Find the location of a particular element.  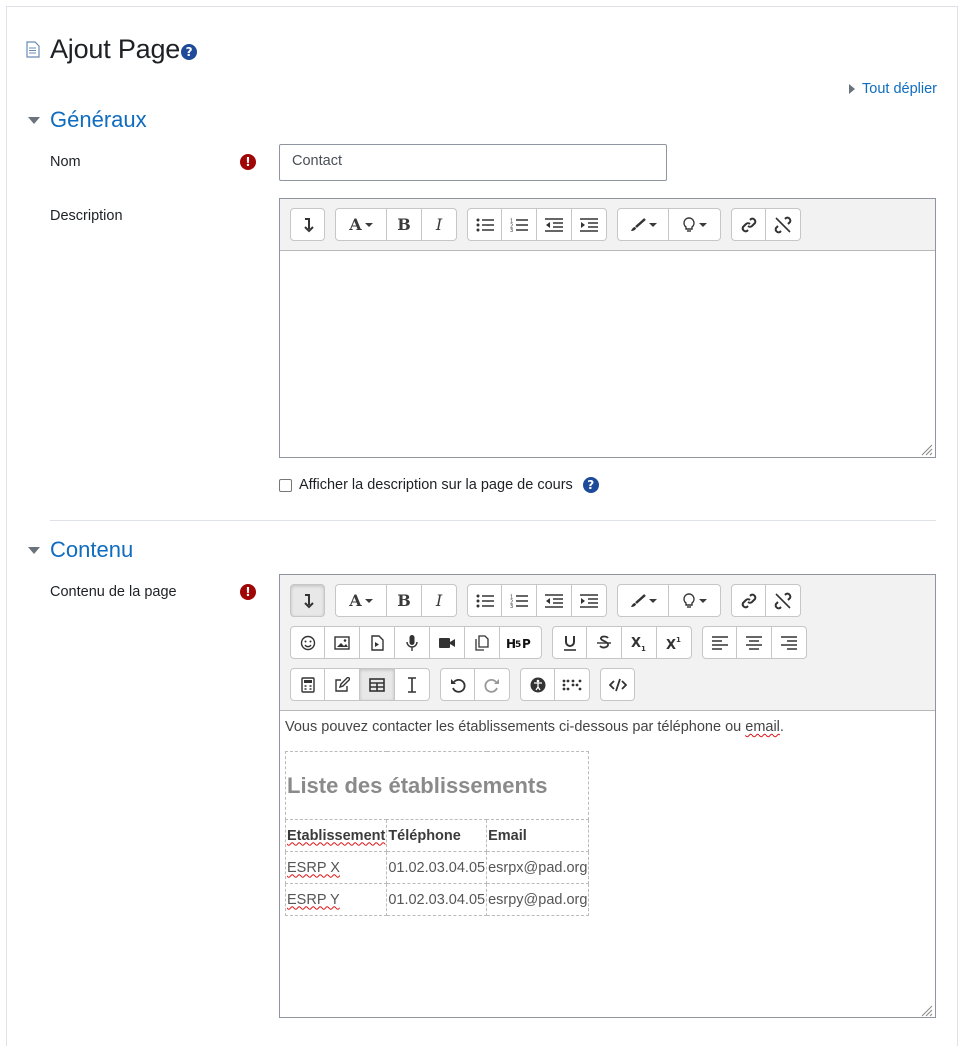

table-row: ESRP X 01.02.03.04.05 esrpx@pad.org is located at coordinates (437, 867).